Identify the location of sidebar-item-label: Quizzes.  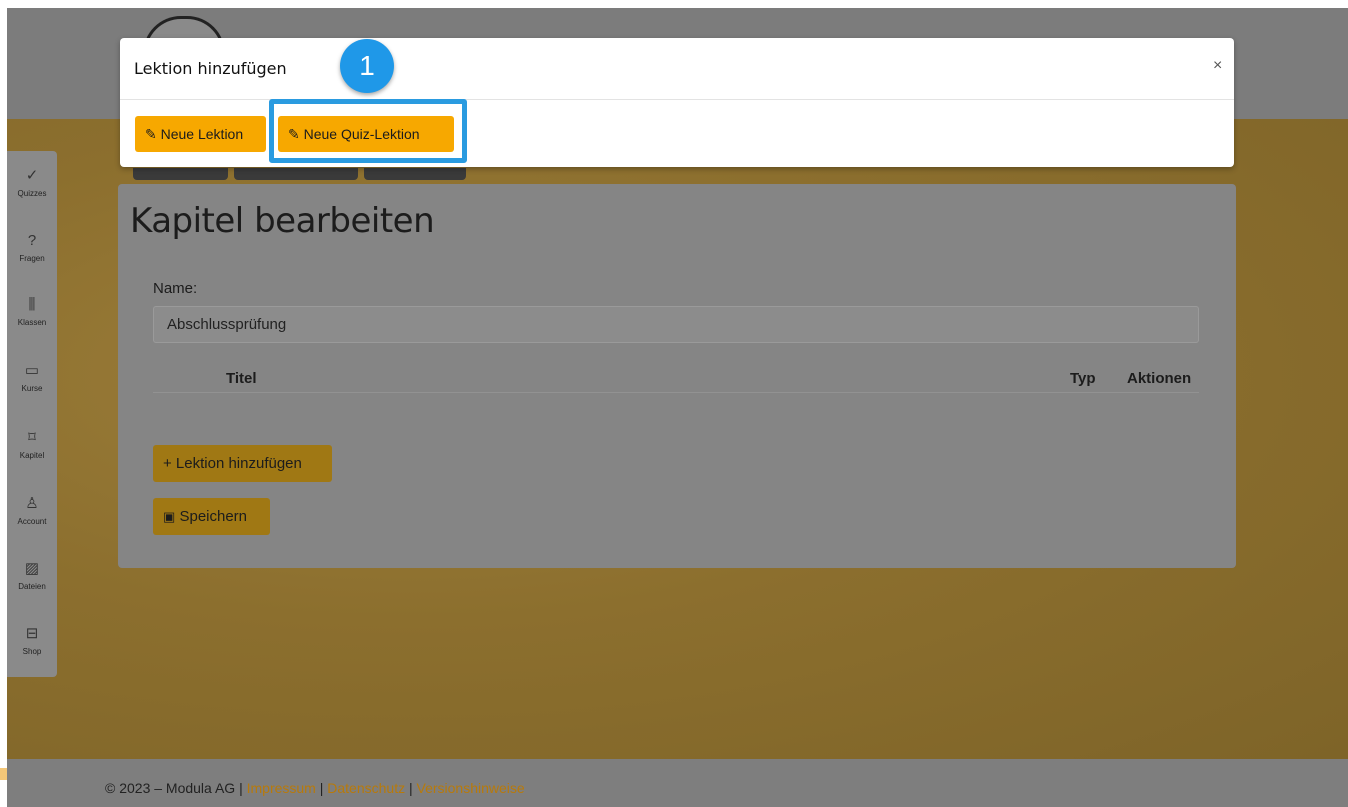
(32, 193).